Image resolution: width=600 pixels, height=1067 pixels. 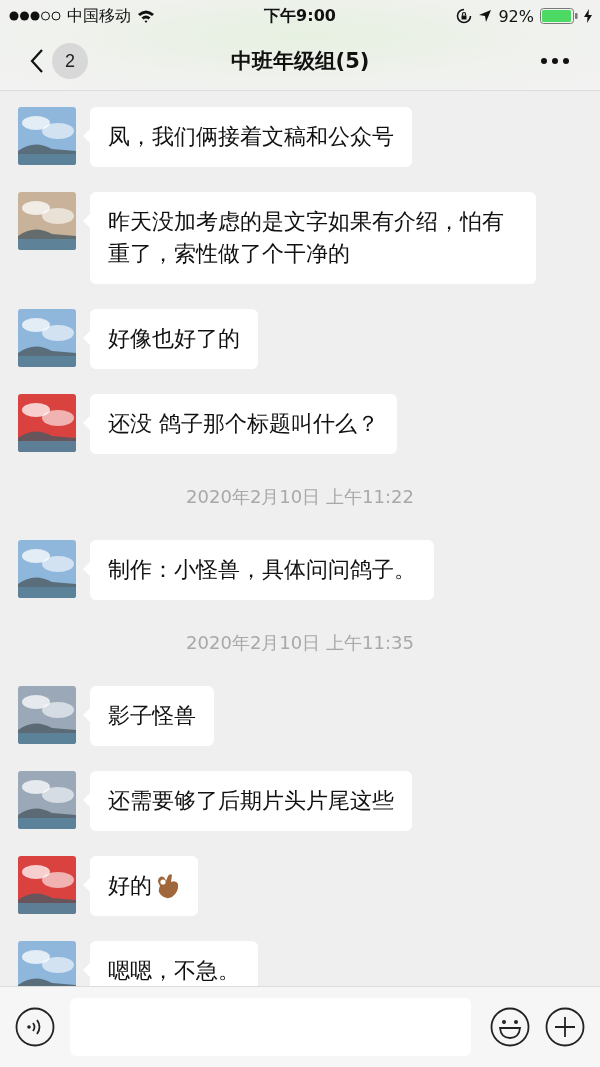 I want to click on chat-title: 中班年级组(5), so click(x=300, y=61).